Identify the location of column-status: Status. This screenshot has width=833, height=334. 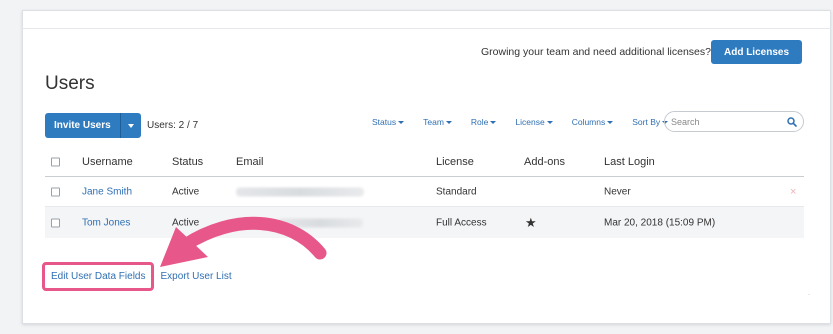
(188, 162).